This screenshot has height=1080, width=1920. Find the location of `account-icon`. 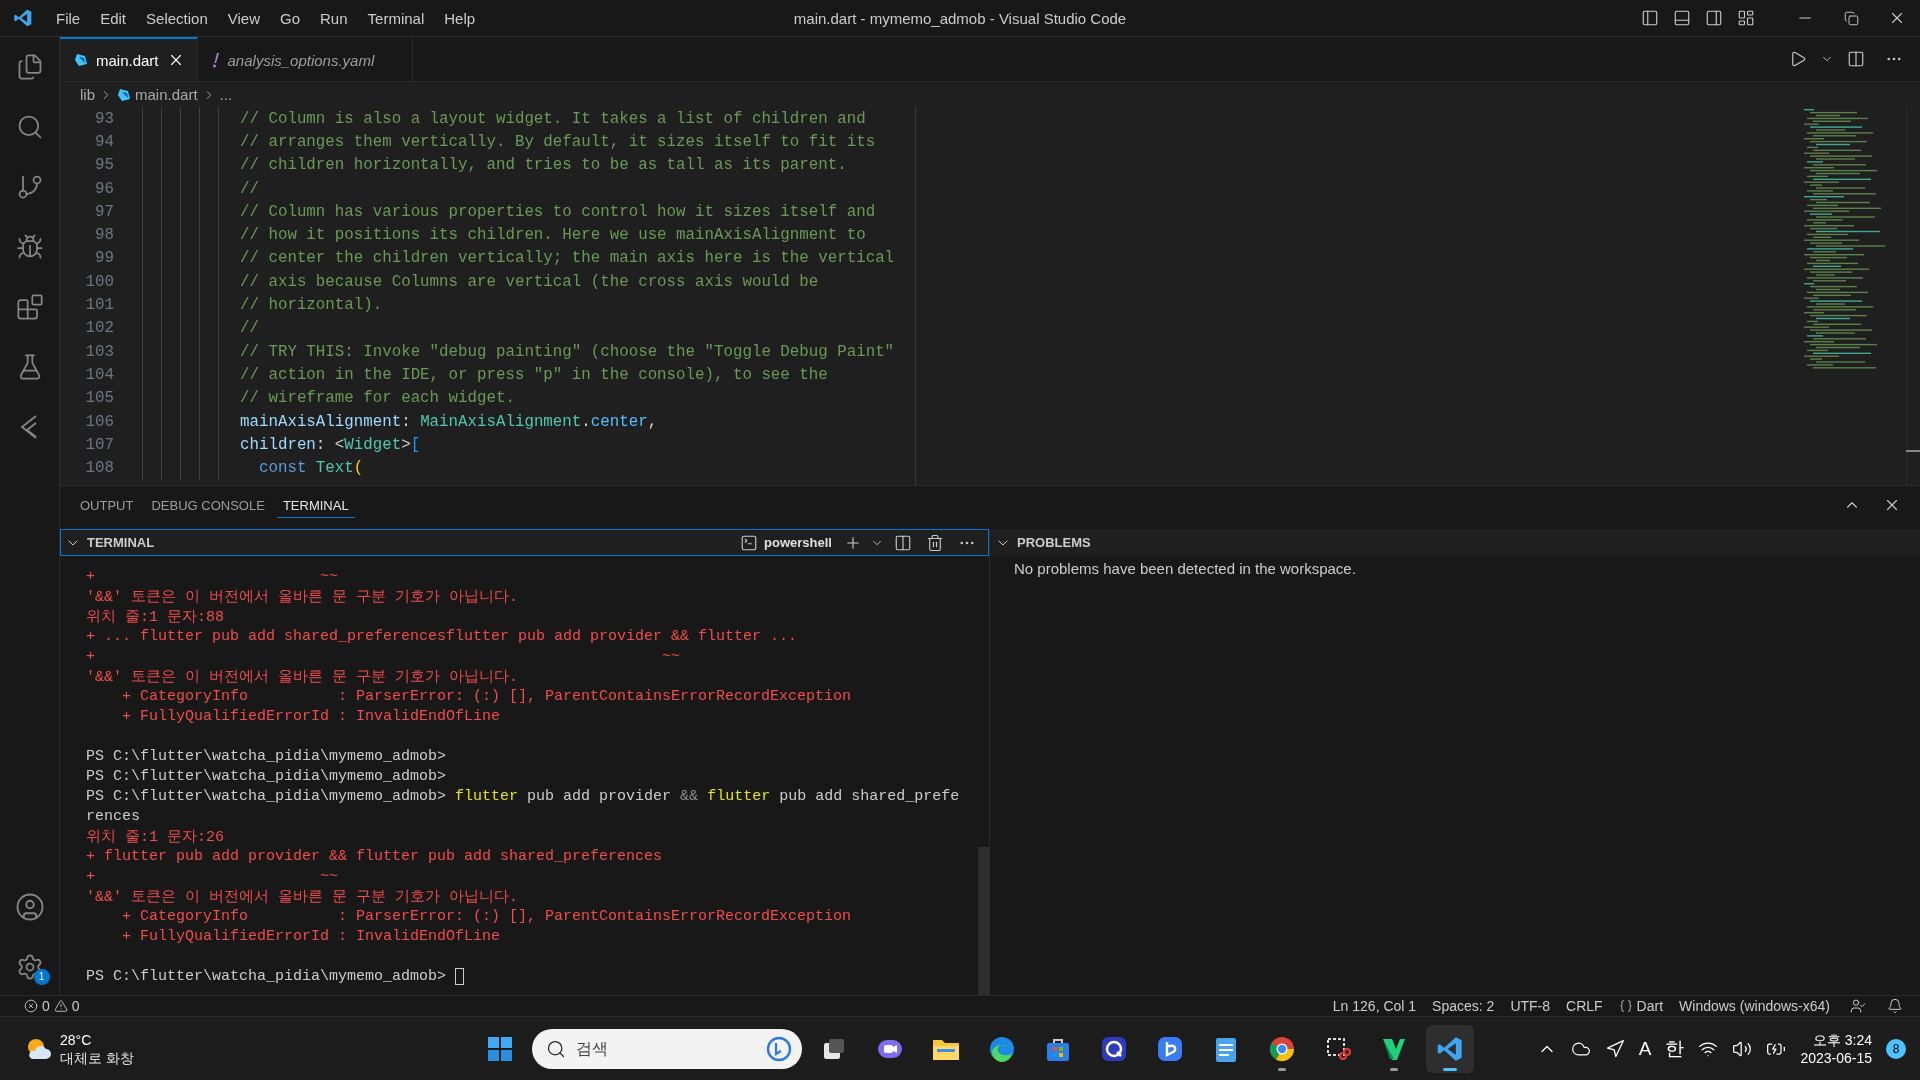

account-icon is located at coordinates (29, 907).